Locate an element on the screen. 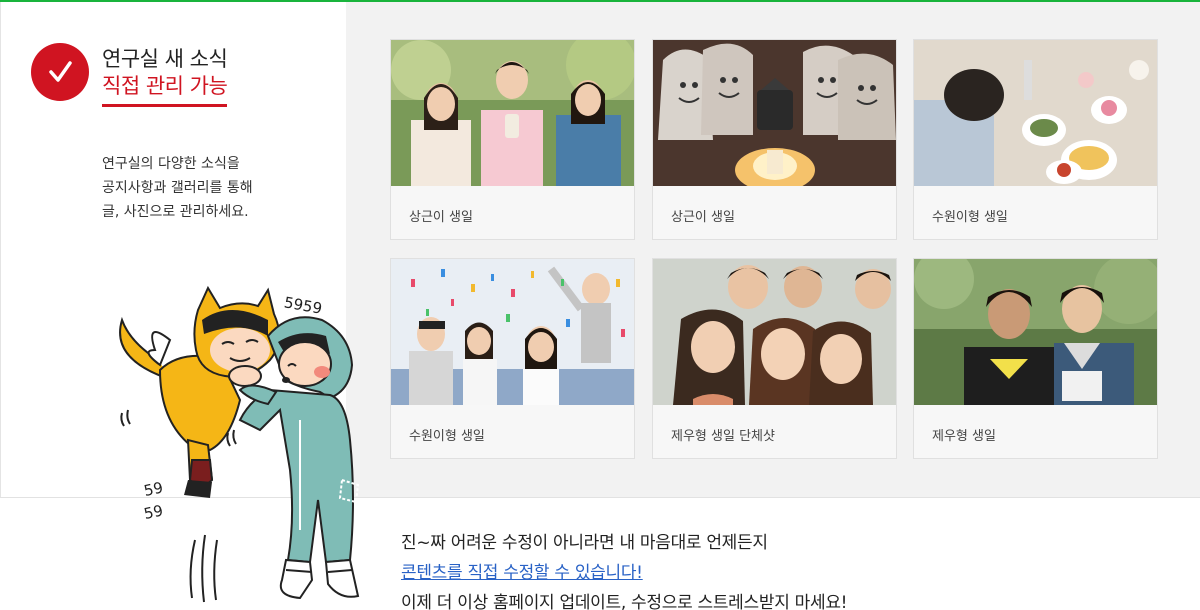 The height and width of the screenshot is (610, 1200). description-line: 공지사항과 갤러리를 통해 is located at coordinates (177, 188).